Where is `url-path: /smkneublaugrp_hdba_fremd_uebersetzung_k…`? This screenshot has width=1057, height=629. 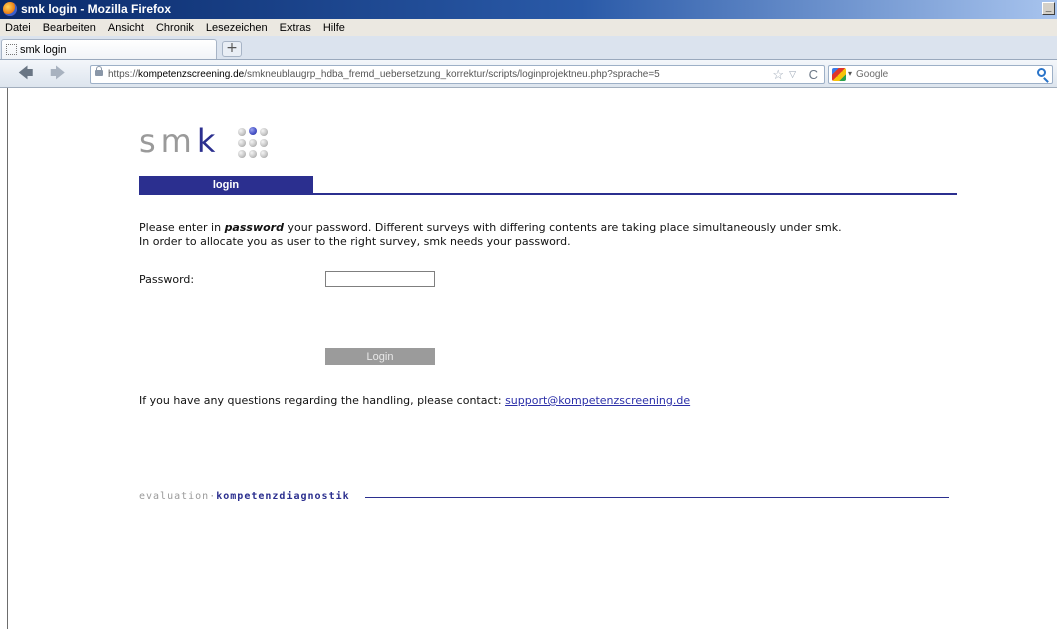 url-path: /smkneublaugrp_hdba_fremd_uebersetzung_k… is located at coordinates (452, 74).